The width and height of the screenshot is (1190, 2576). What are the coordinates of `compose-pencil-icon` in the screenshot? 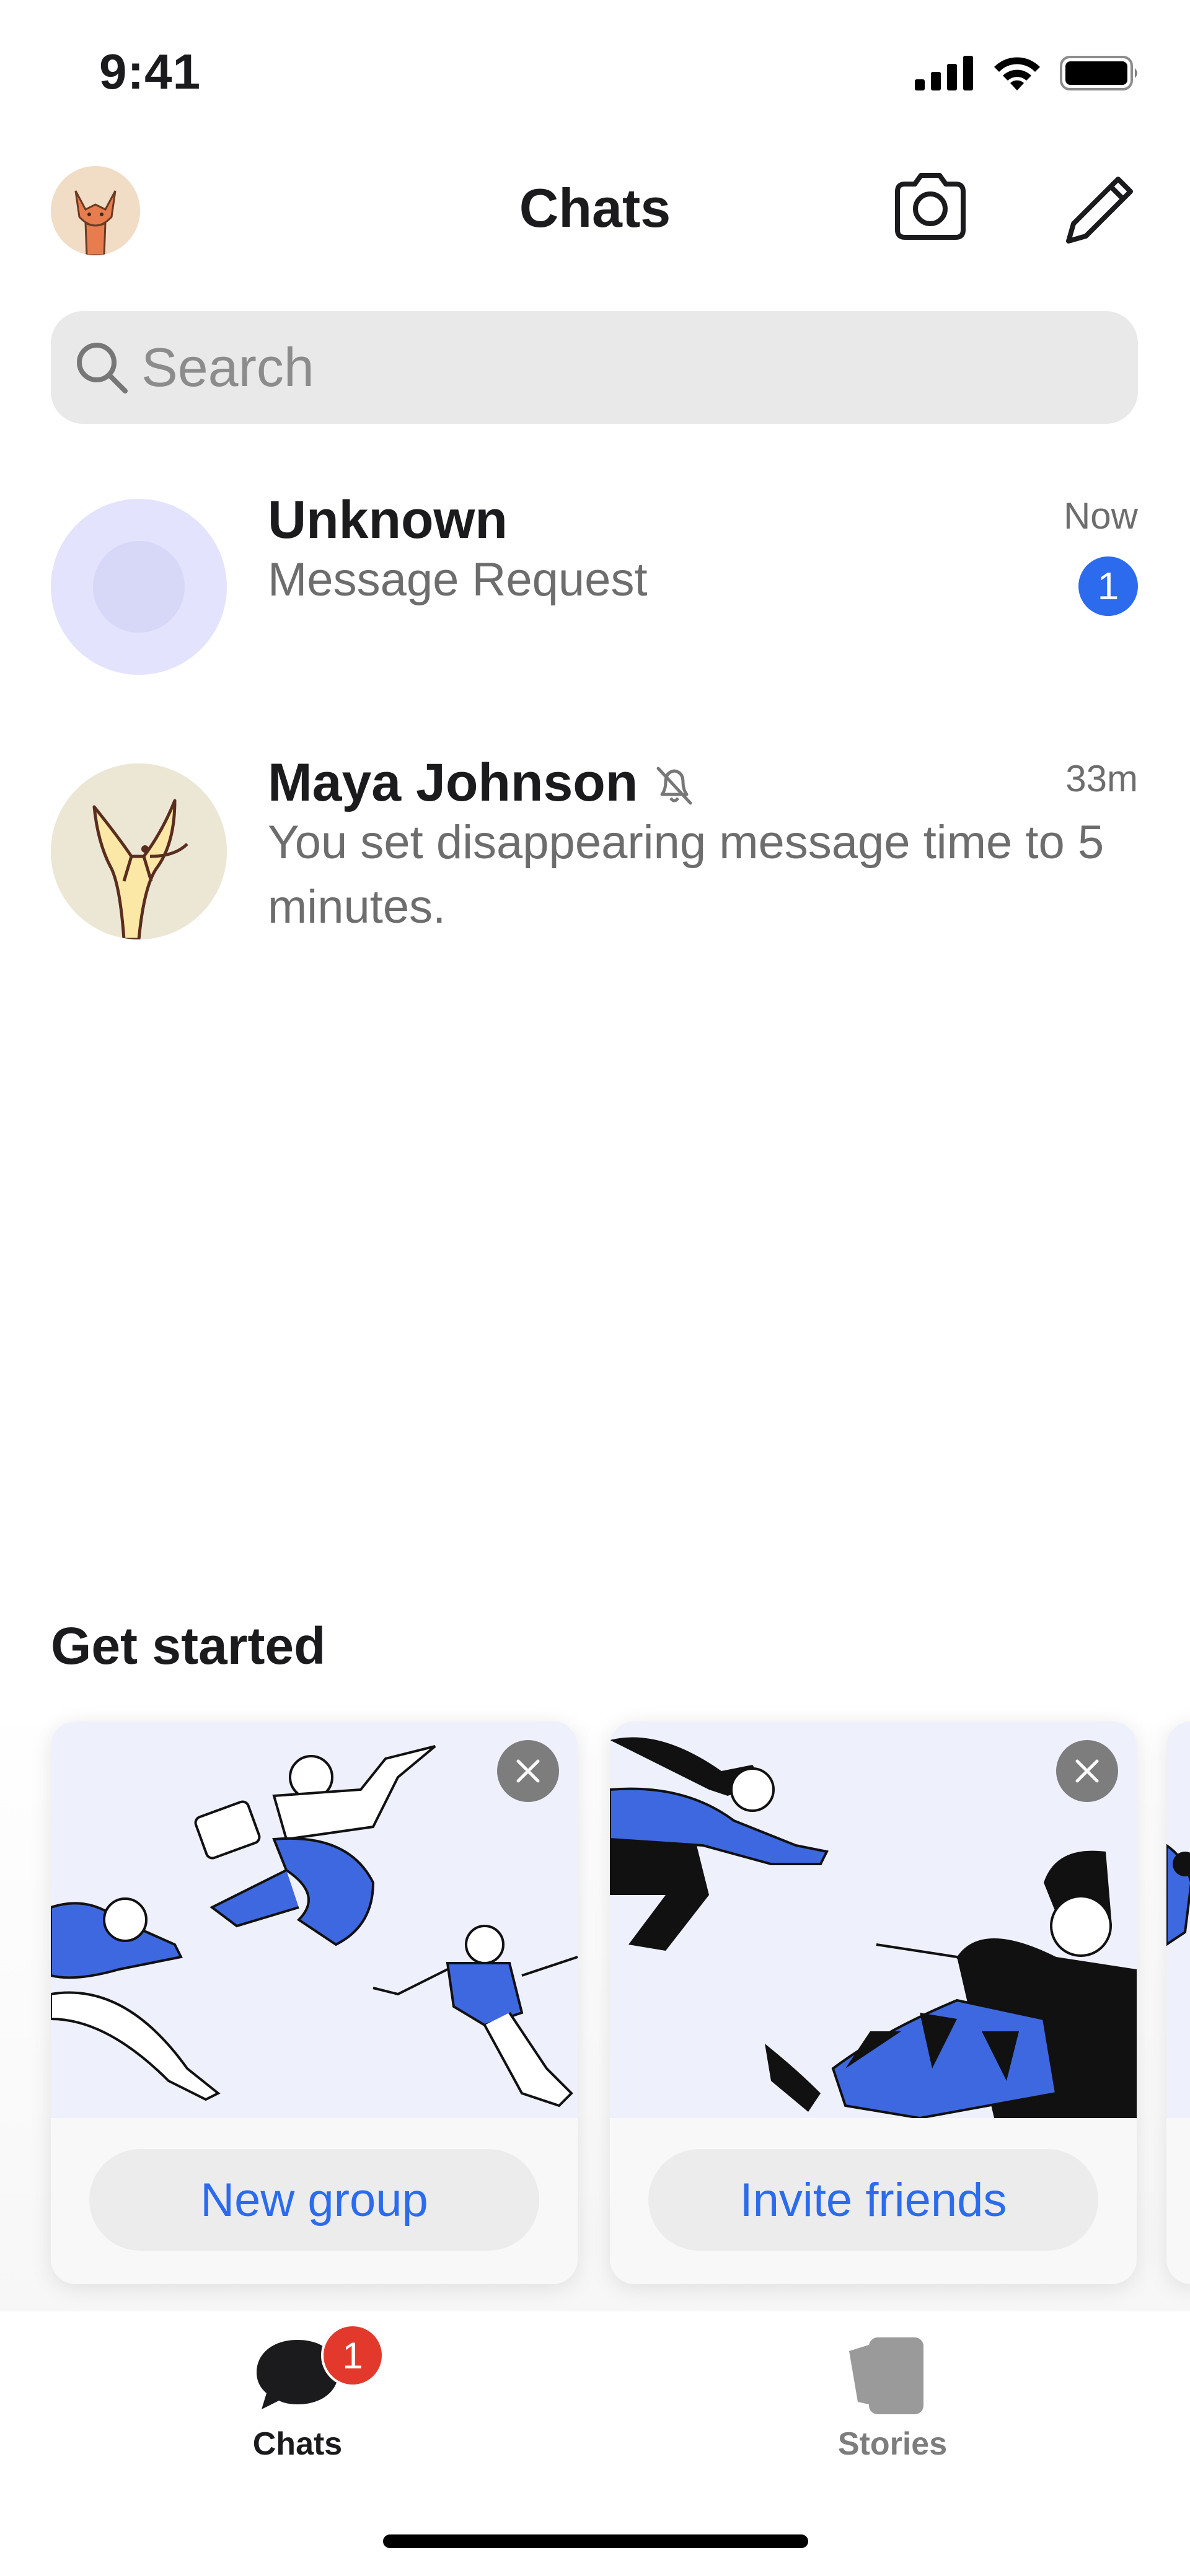 It's located at (1099, 211).